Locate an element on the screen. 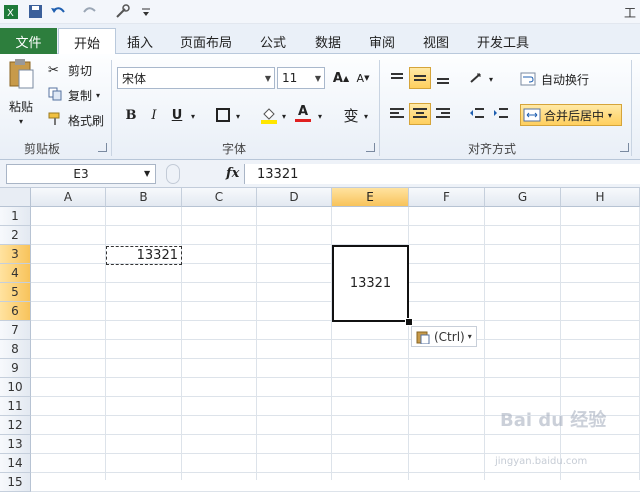 This screenshot has width=640, height=492. row-header-11: 11 is located at coordinates (15, 406).